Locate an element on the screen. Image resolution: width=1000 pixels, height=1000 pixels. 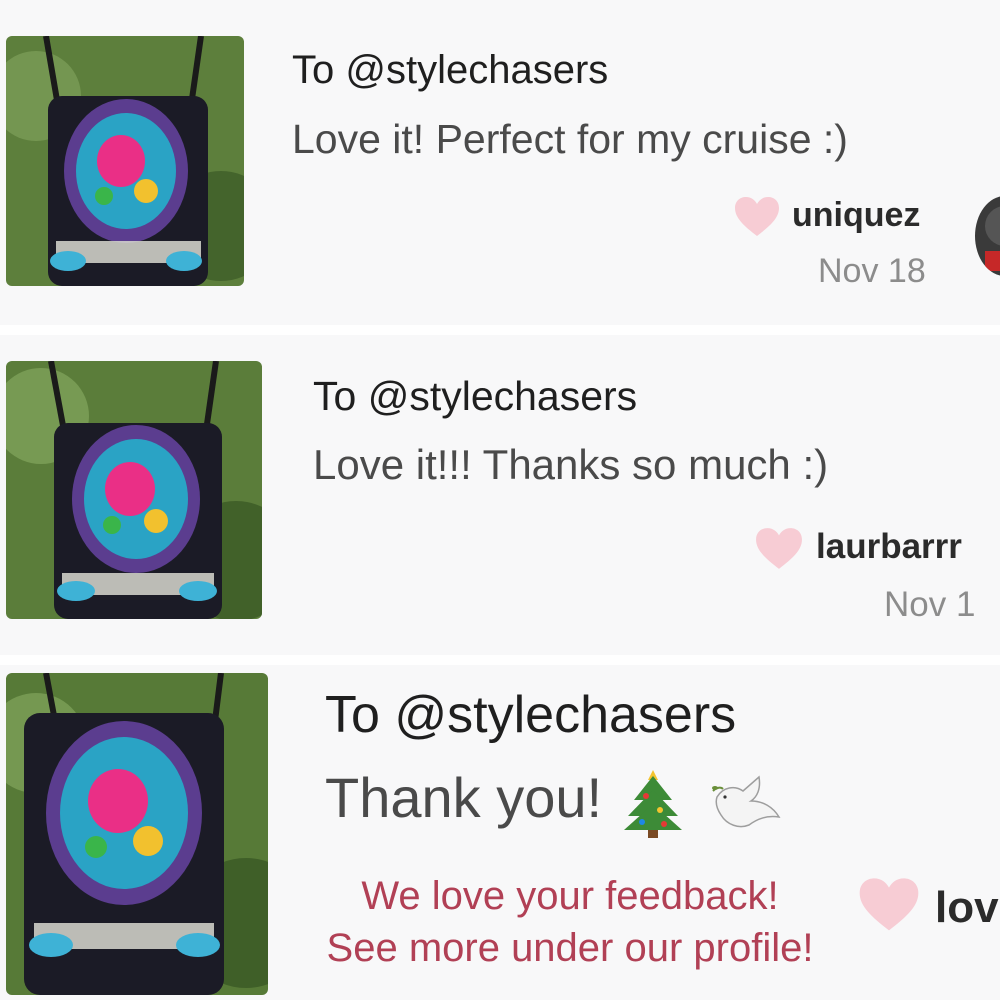
reviewer-username: uniquez is located at coordinates (856, 215).